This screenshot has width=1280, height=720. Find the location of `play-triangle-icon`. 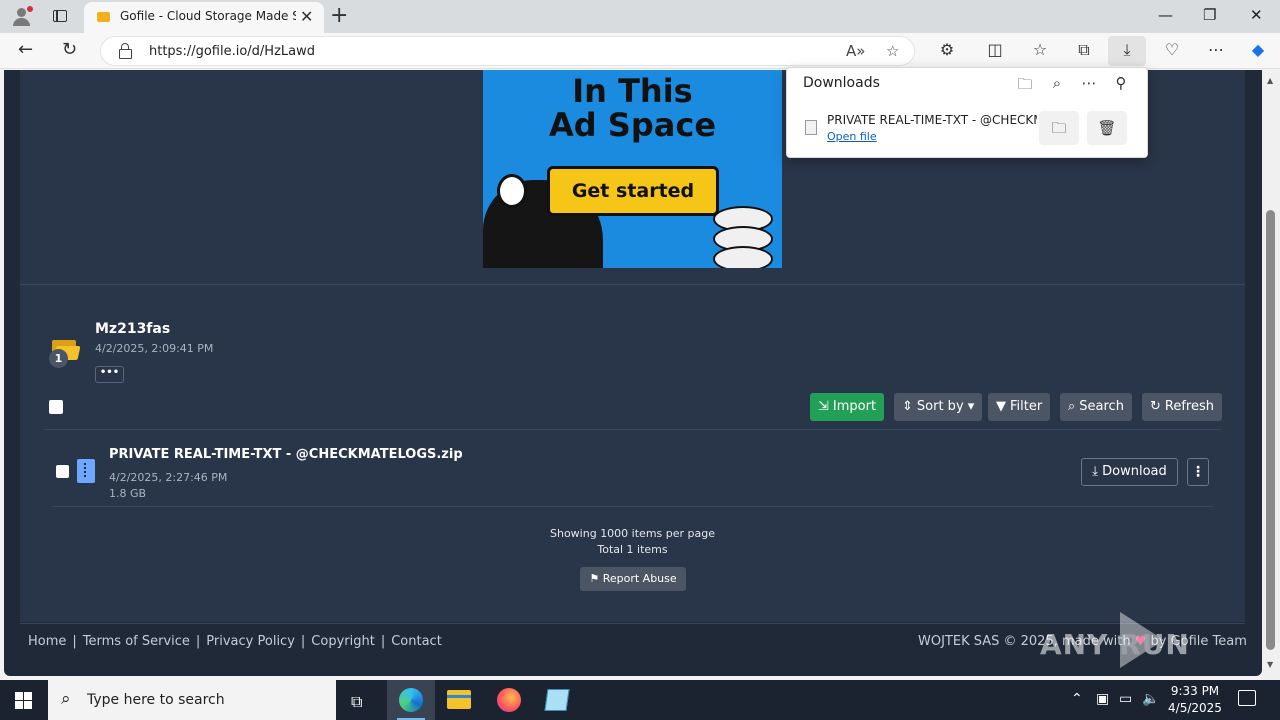

play-triangle-icon is located at coordinates (1141, 640).